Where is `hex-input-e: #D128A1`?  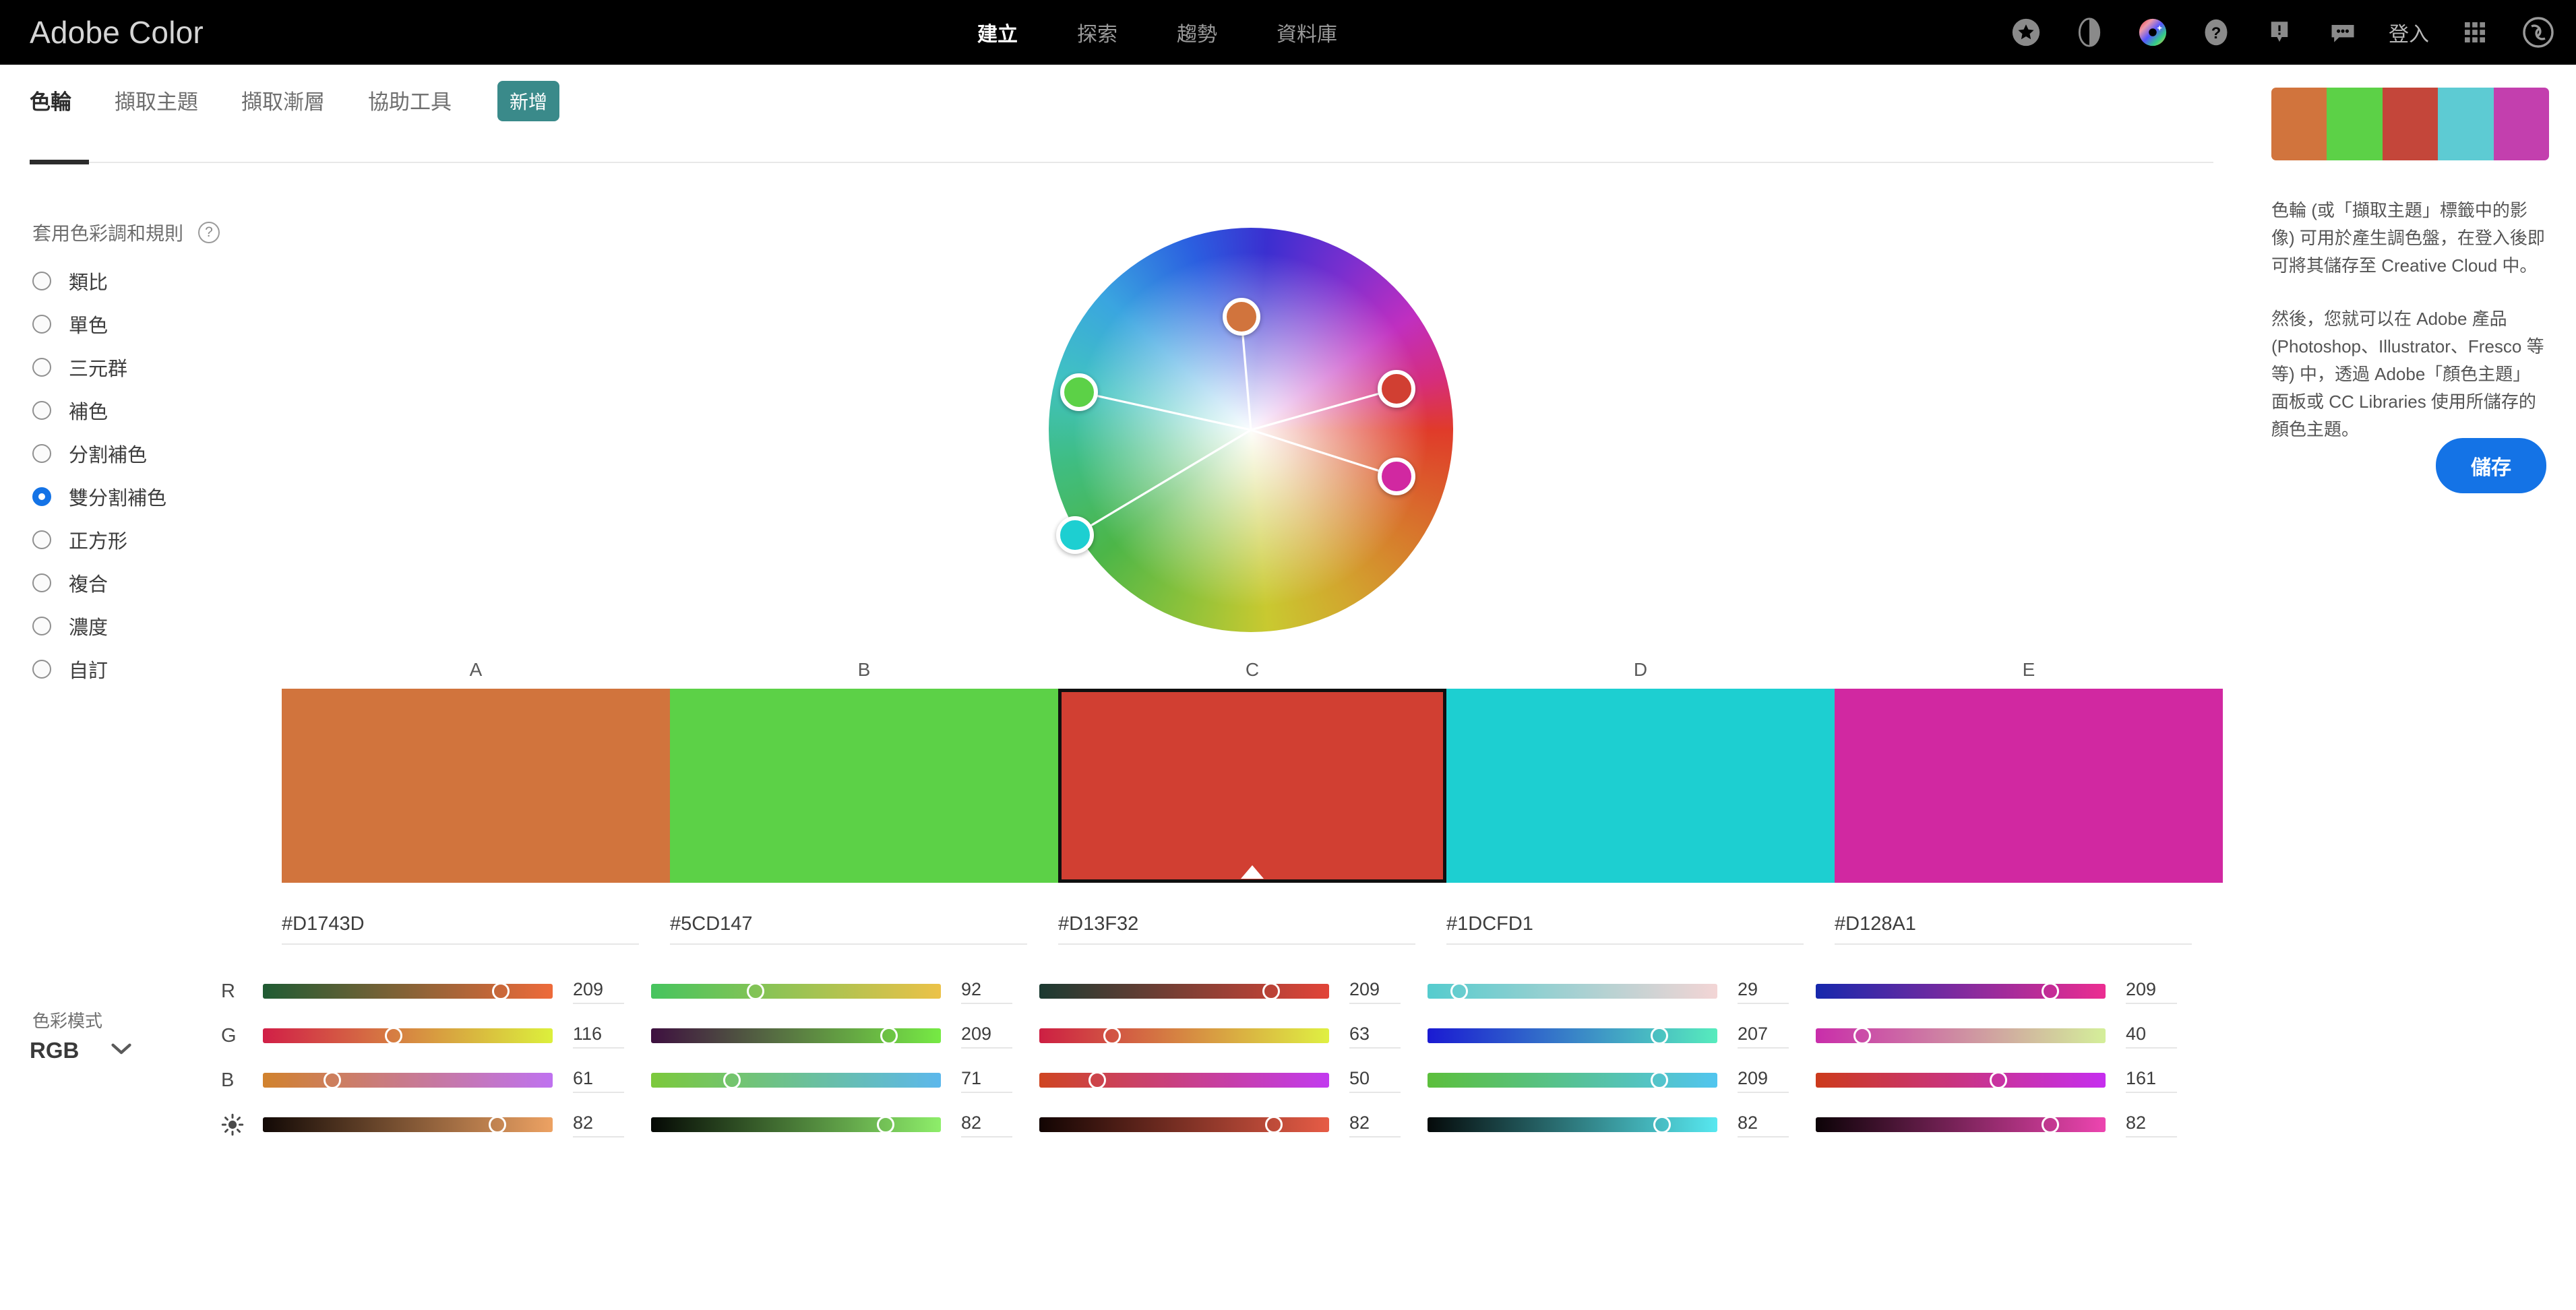 hex-input-e: #D128A1 is located at coordinates (2014, 929).